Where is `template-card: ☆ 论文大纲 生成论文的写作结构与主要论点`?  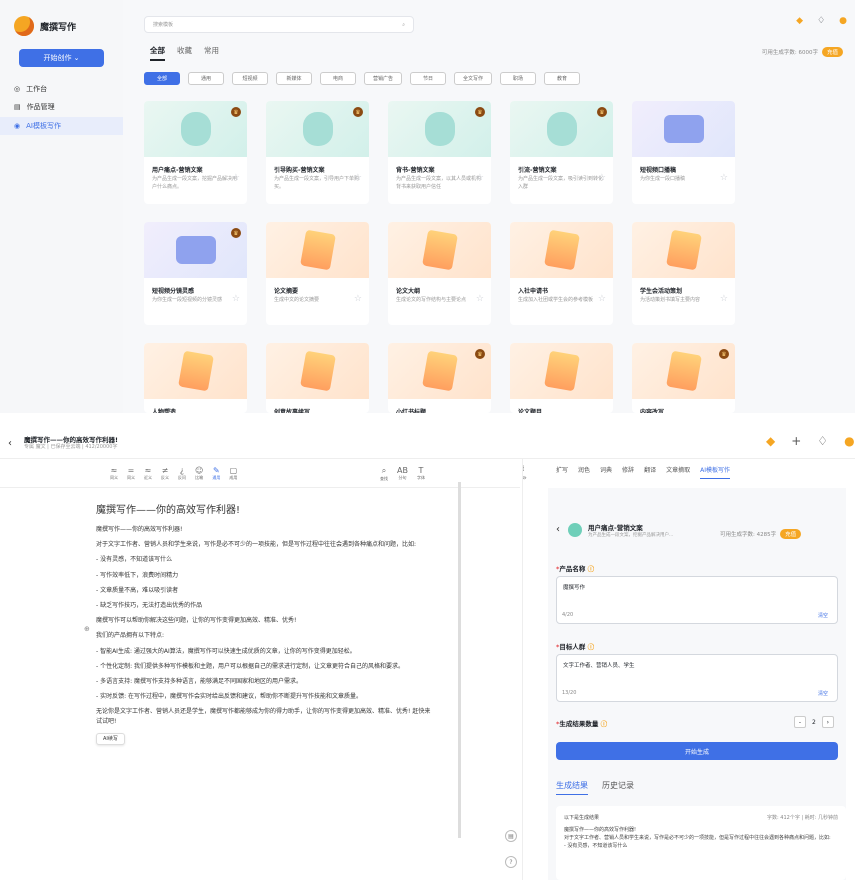
template-card: ☆ 论文大纲 生成论文的写作结构与主要论点 is located at coordinates (439, 273).